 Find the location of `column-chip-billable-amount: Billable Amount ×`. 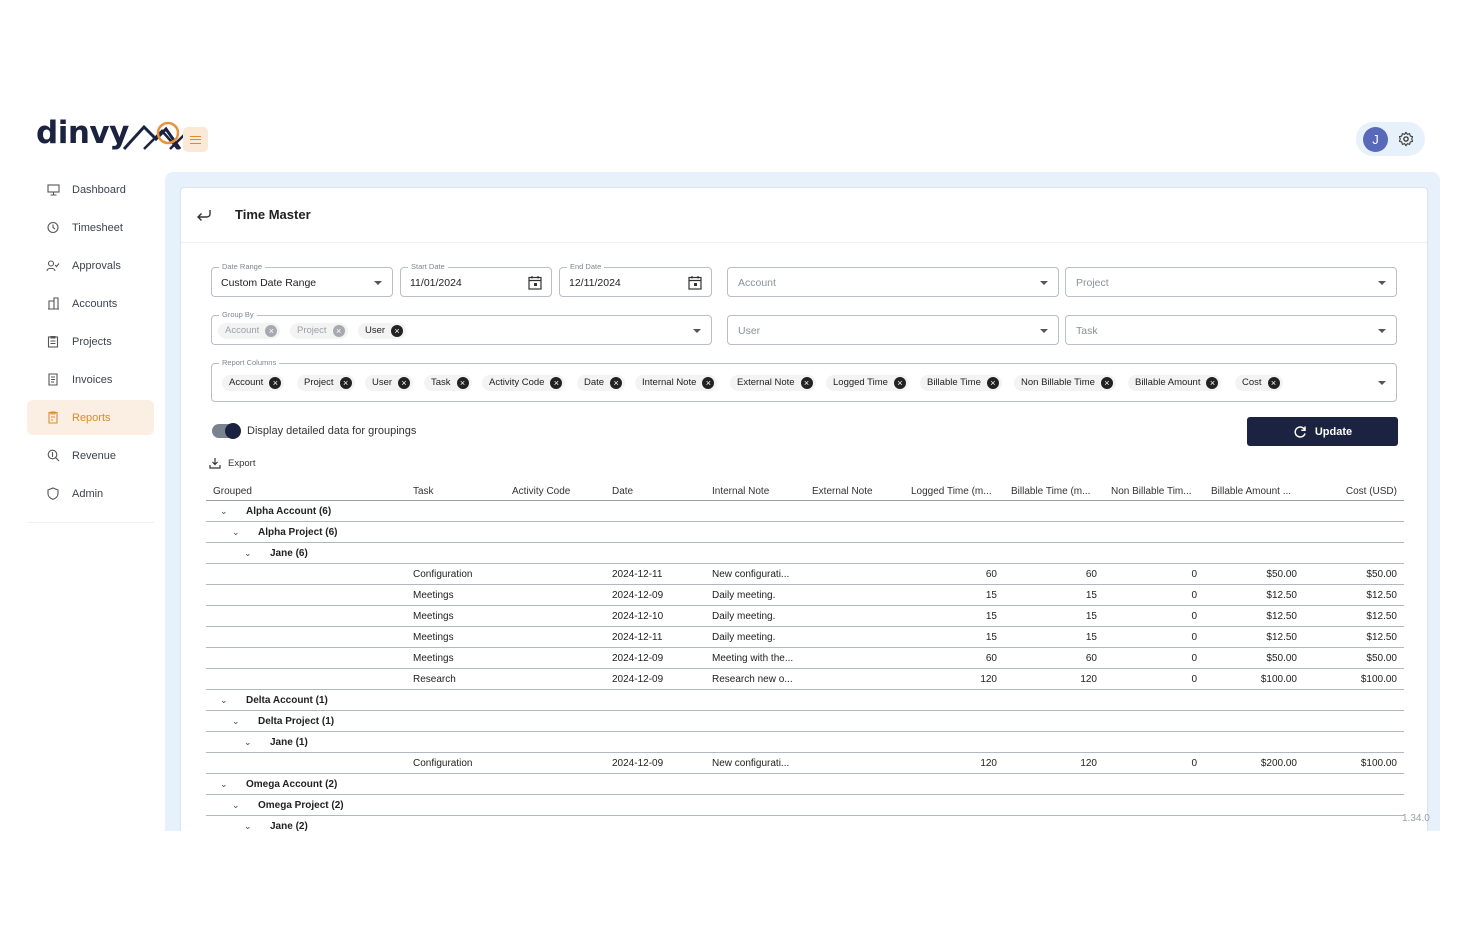

column-chip-billable-amount: Billable Amount × is located at coordinates (1175, 383).